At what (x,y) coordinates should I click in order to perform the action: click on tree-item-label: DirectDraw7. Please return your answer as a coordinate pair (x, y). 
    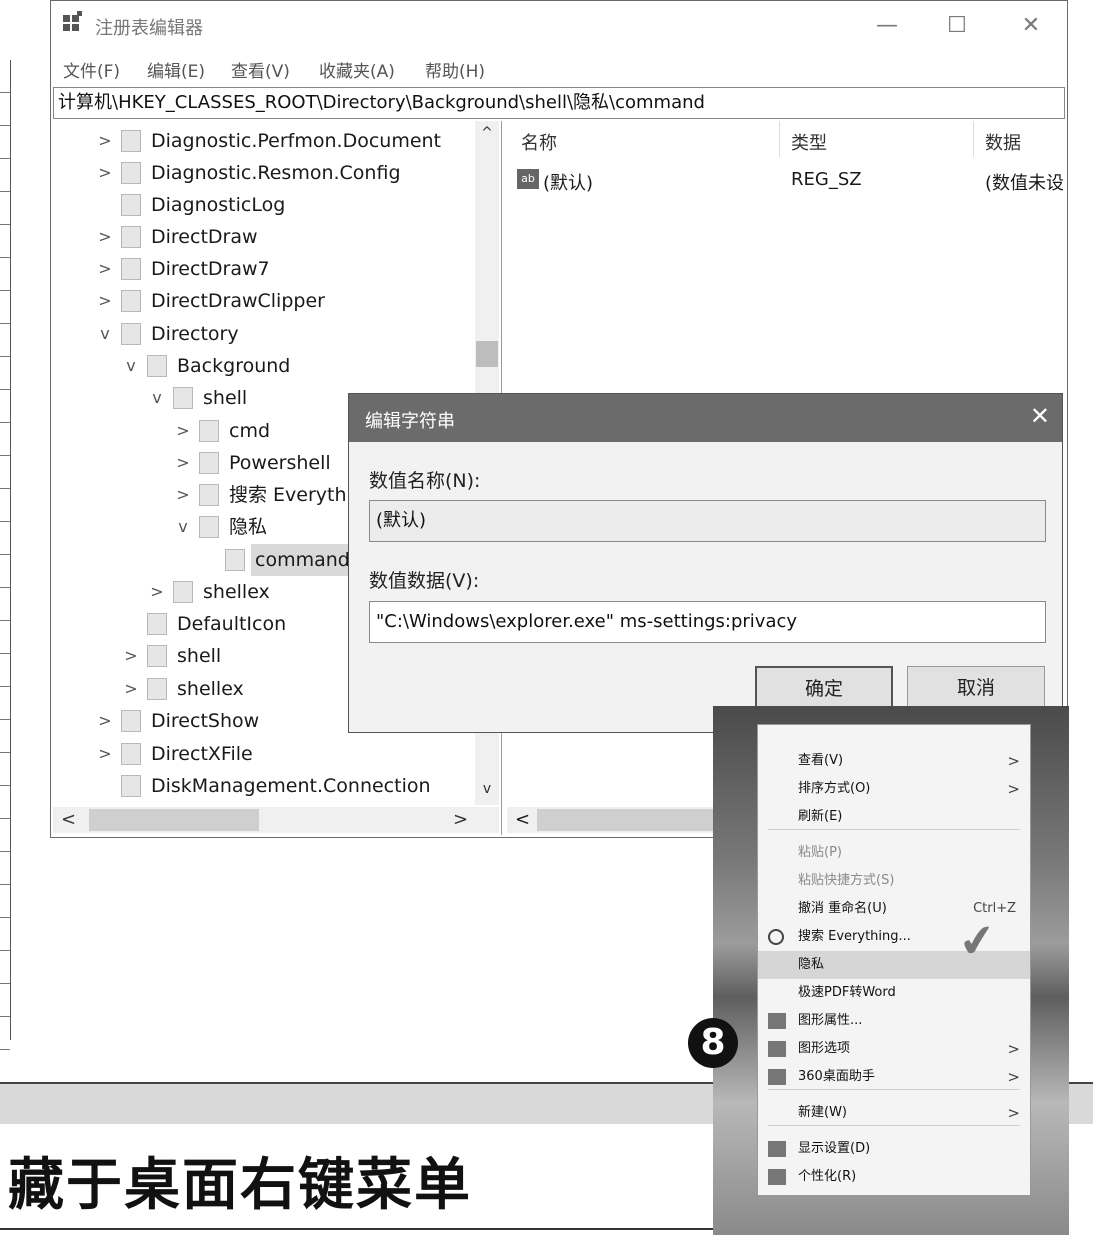
    Looking at the image, I should click on (210, 269).